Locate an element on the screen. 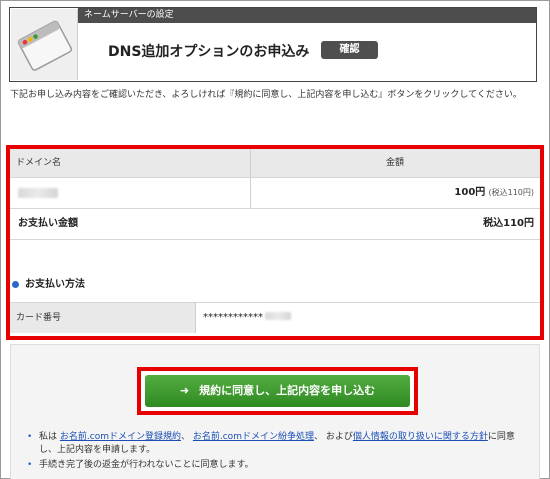 This screenshot has height=479, width=550. payment-method-heading: お支払い方法 is located at coordinates (48, 282).